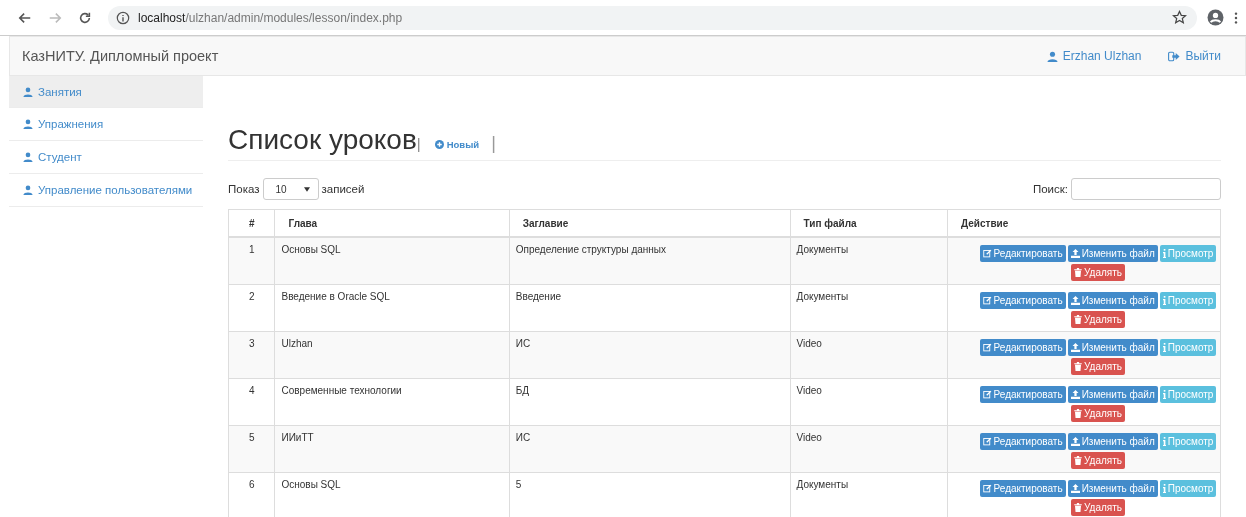  Describe the element at coordinates (652, 17) in the screenshot. I see `address-bar: localhost/ulzhan/admin/modules/lesson/index.php` at that location.